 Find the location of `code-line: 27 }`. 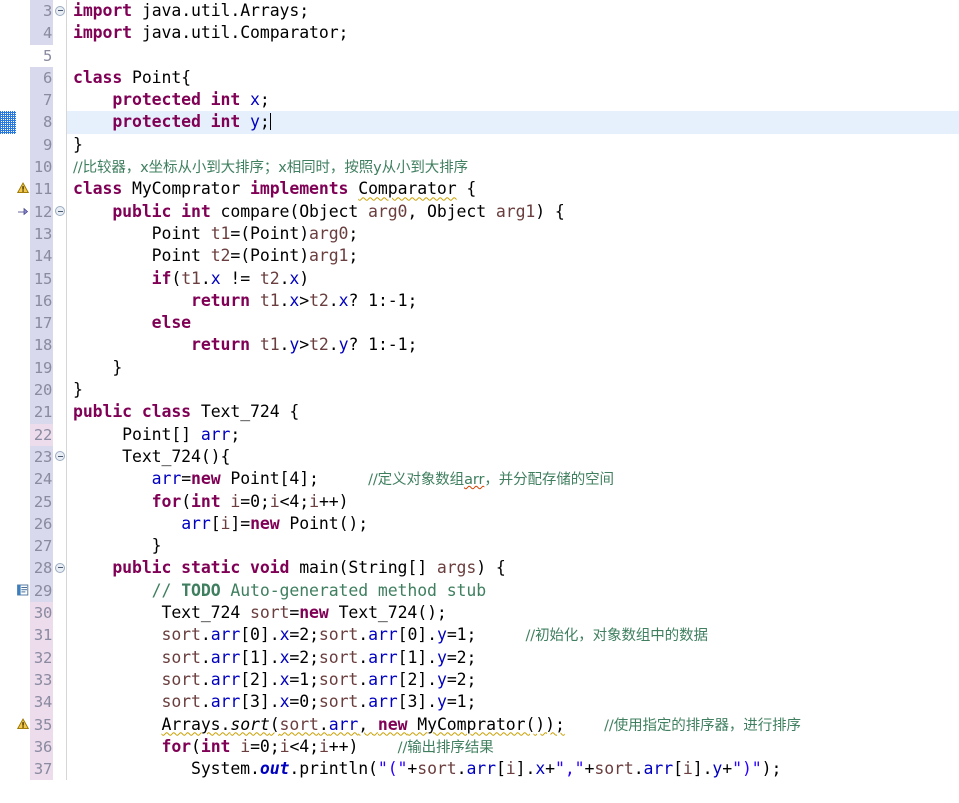

code-line: 27 } is located at coordinates (479, 546).